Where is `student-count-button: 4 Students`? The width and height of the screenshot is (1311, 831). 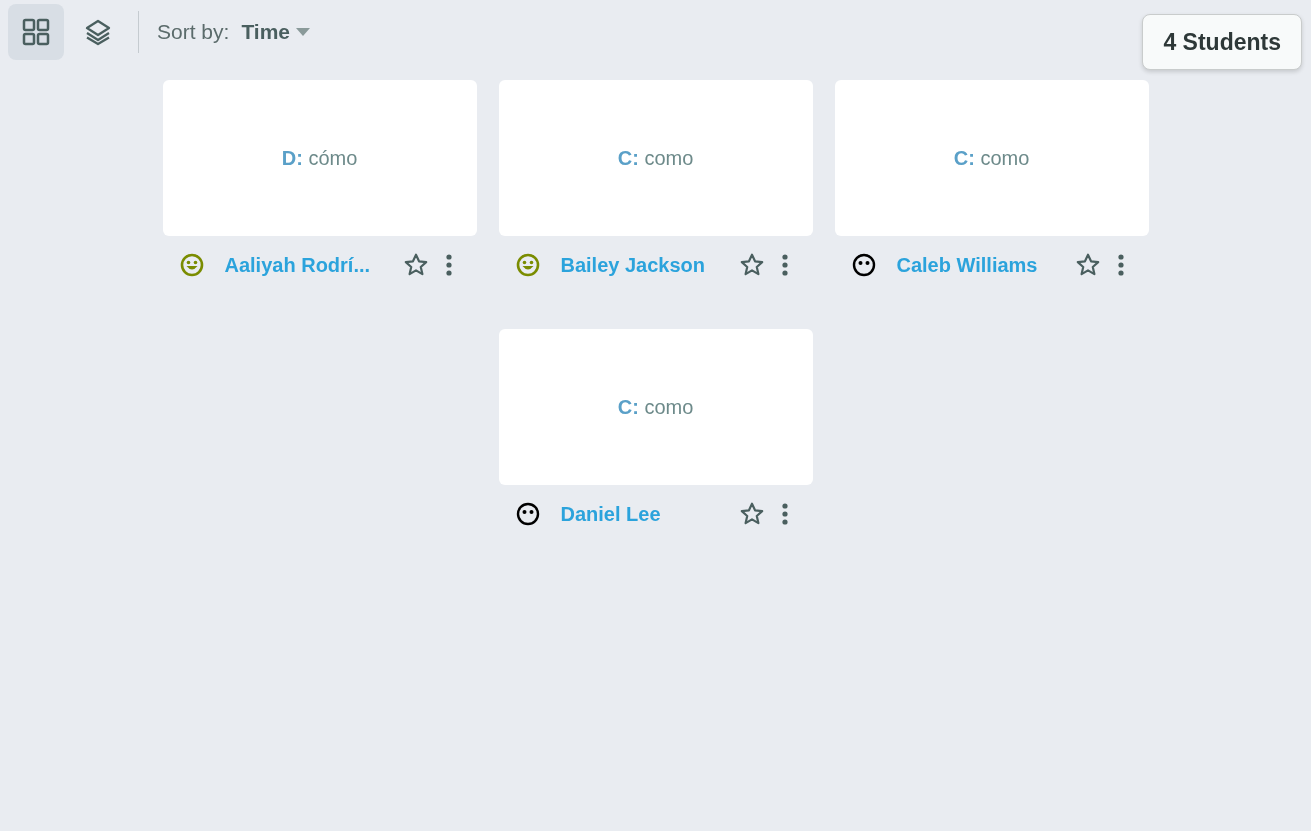 student-count-button: 4 Students is located at coordinates (1222, 42).